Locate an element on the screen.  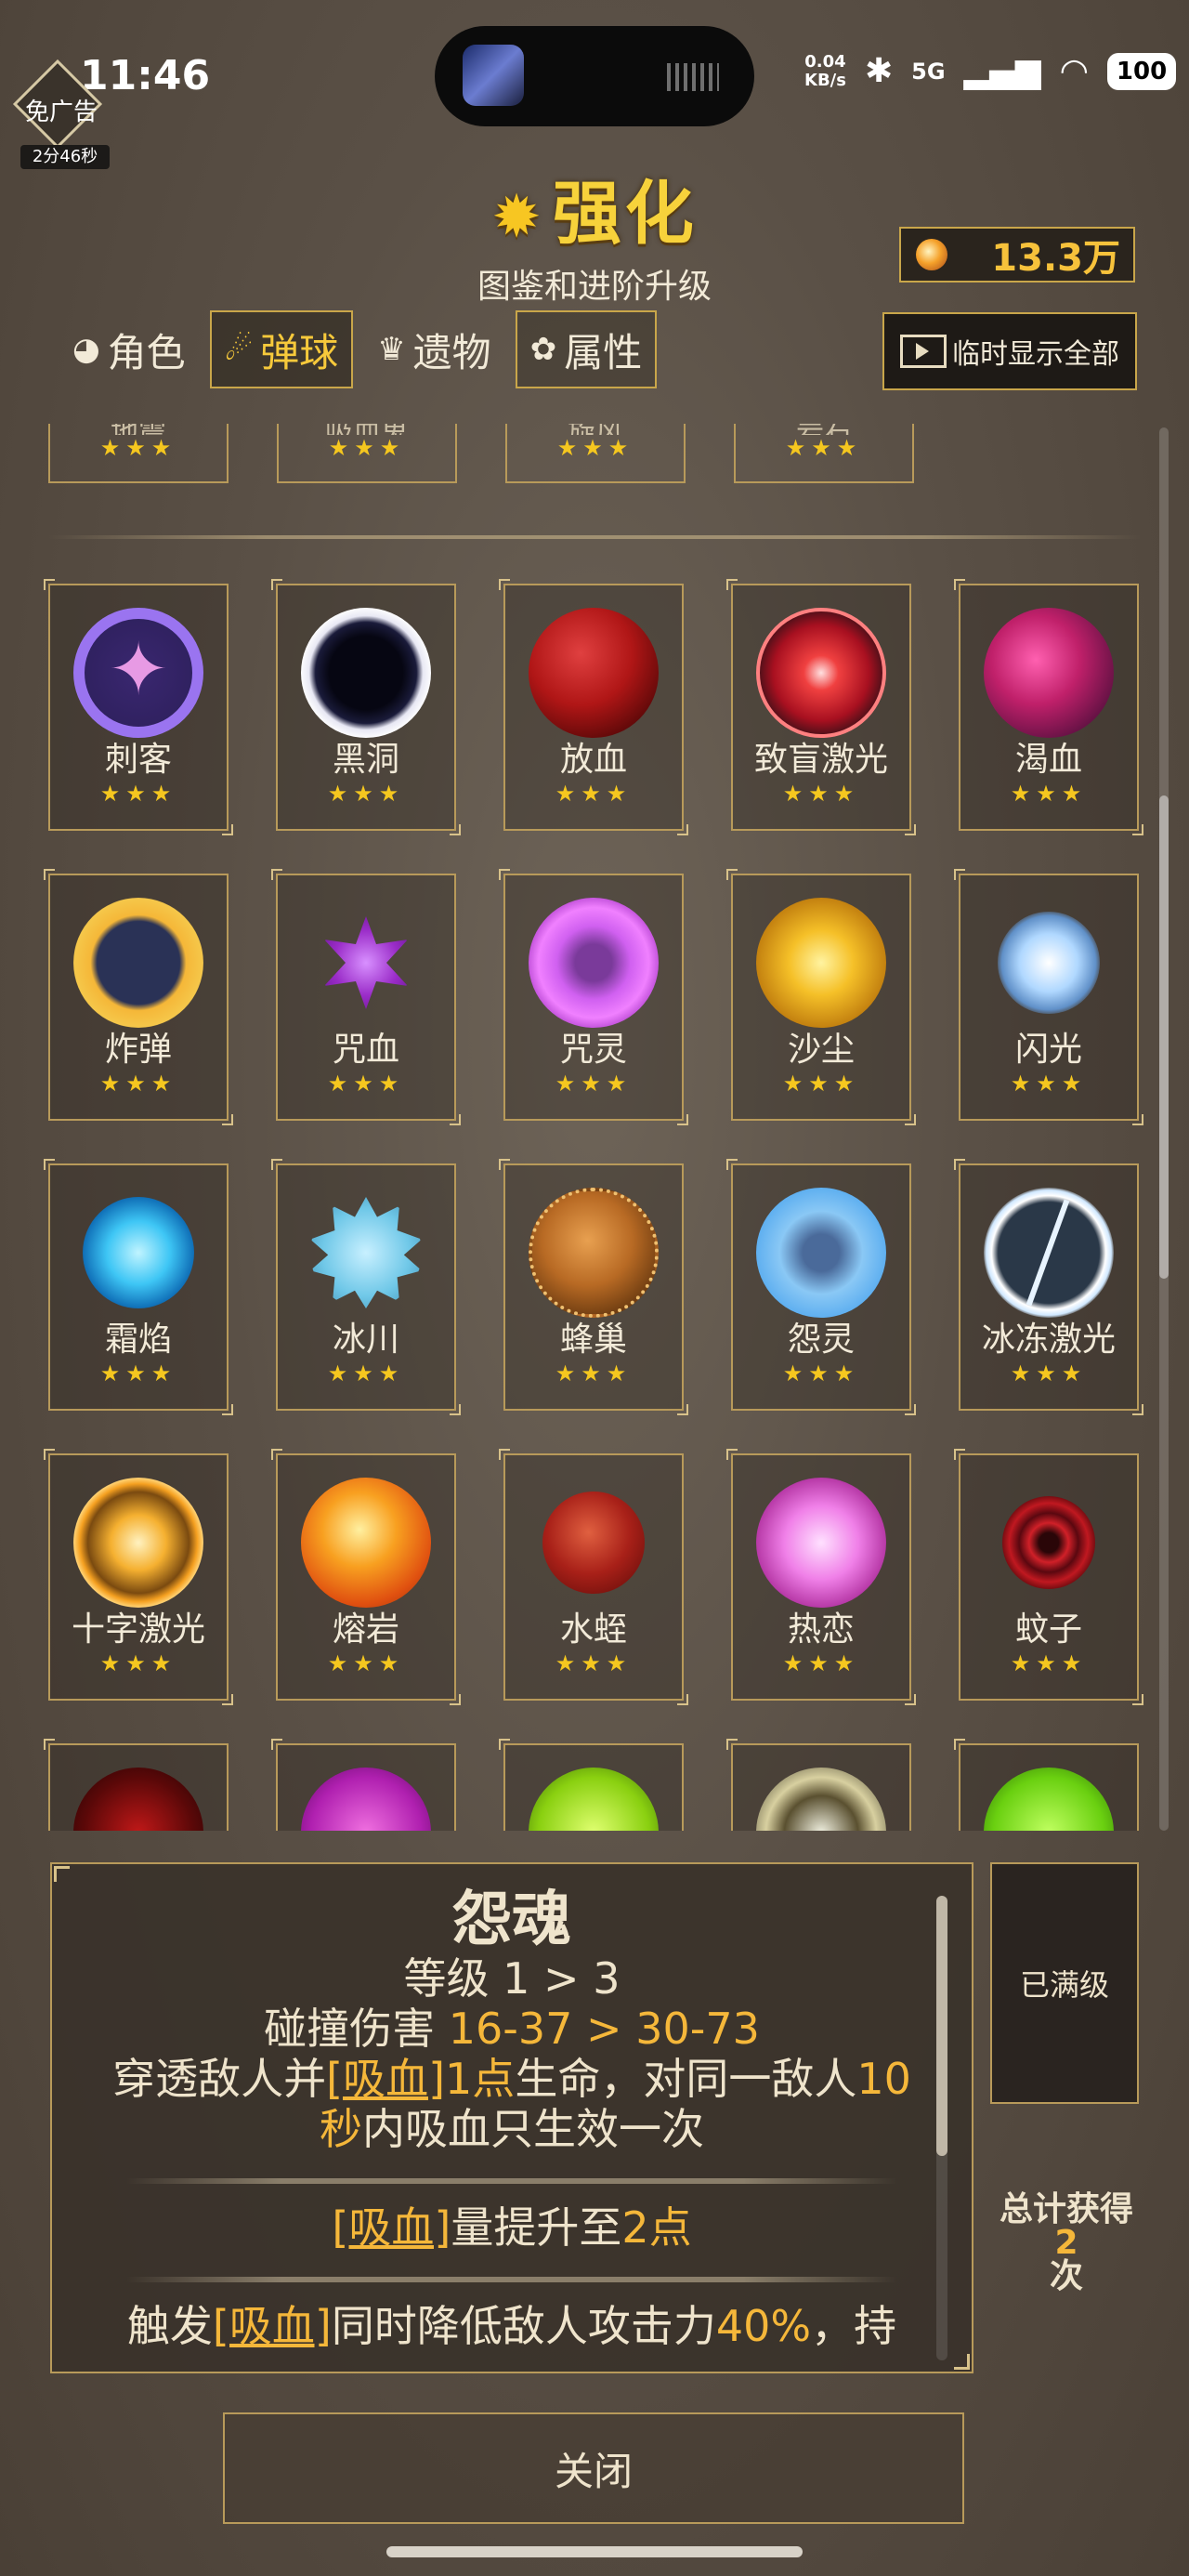
detail-scrollbar-thumb is located at coordinates (941, 2026).